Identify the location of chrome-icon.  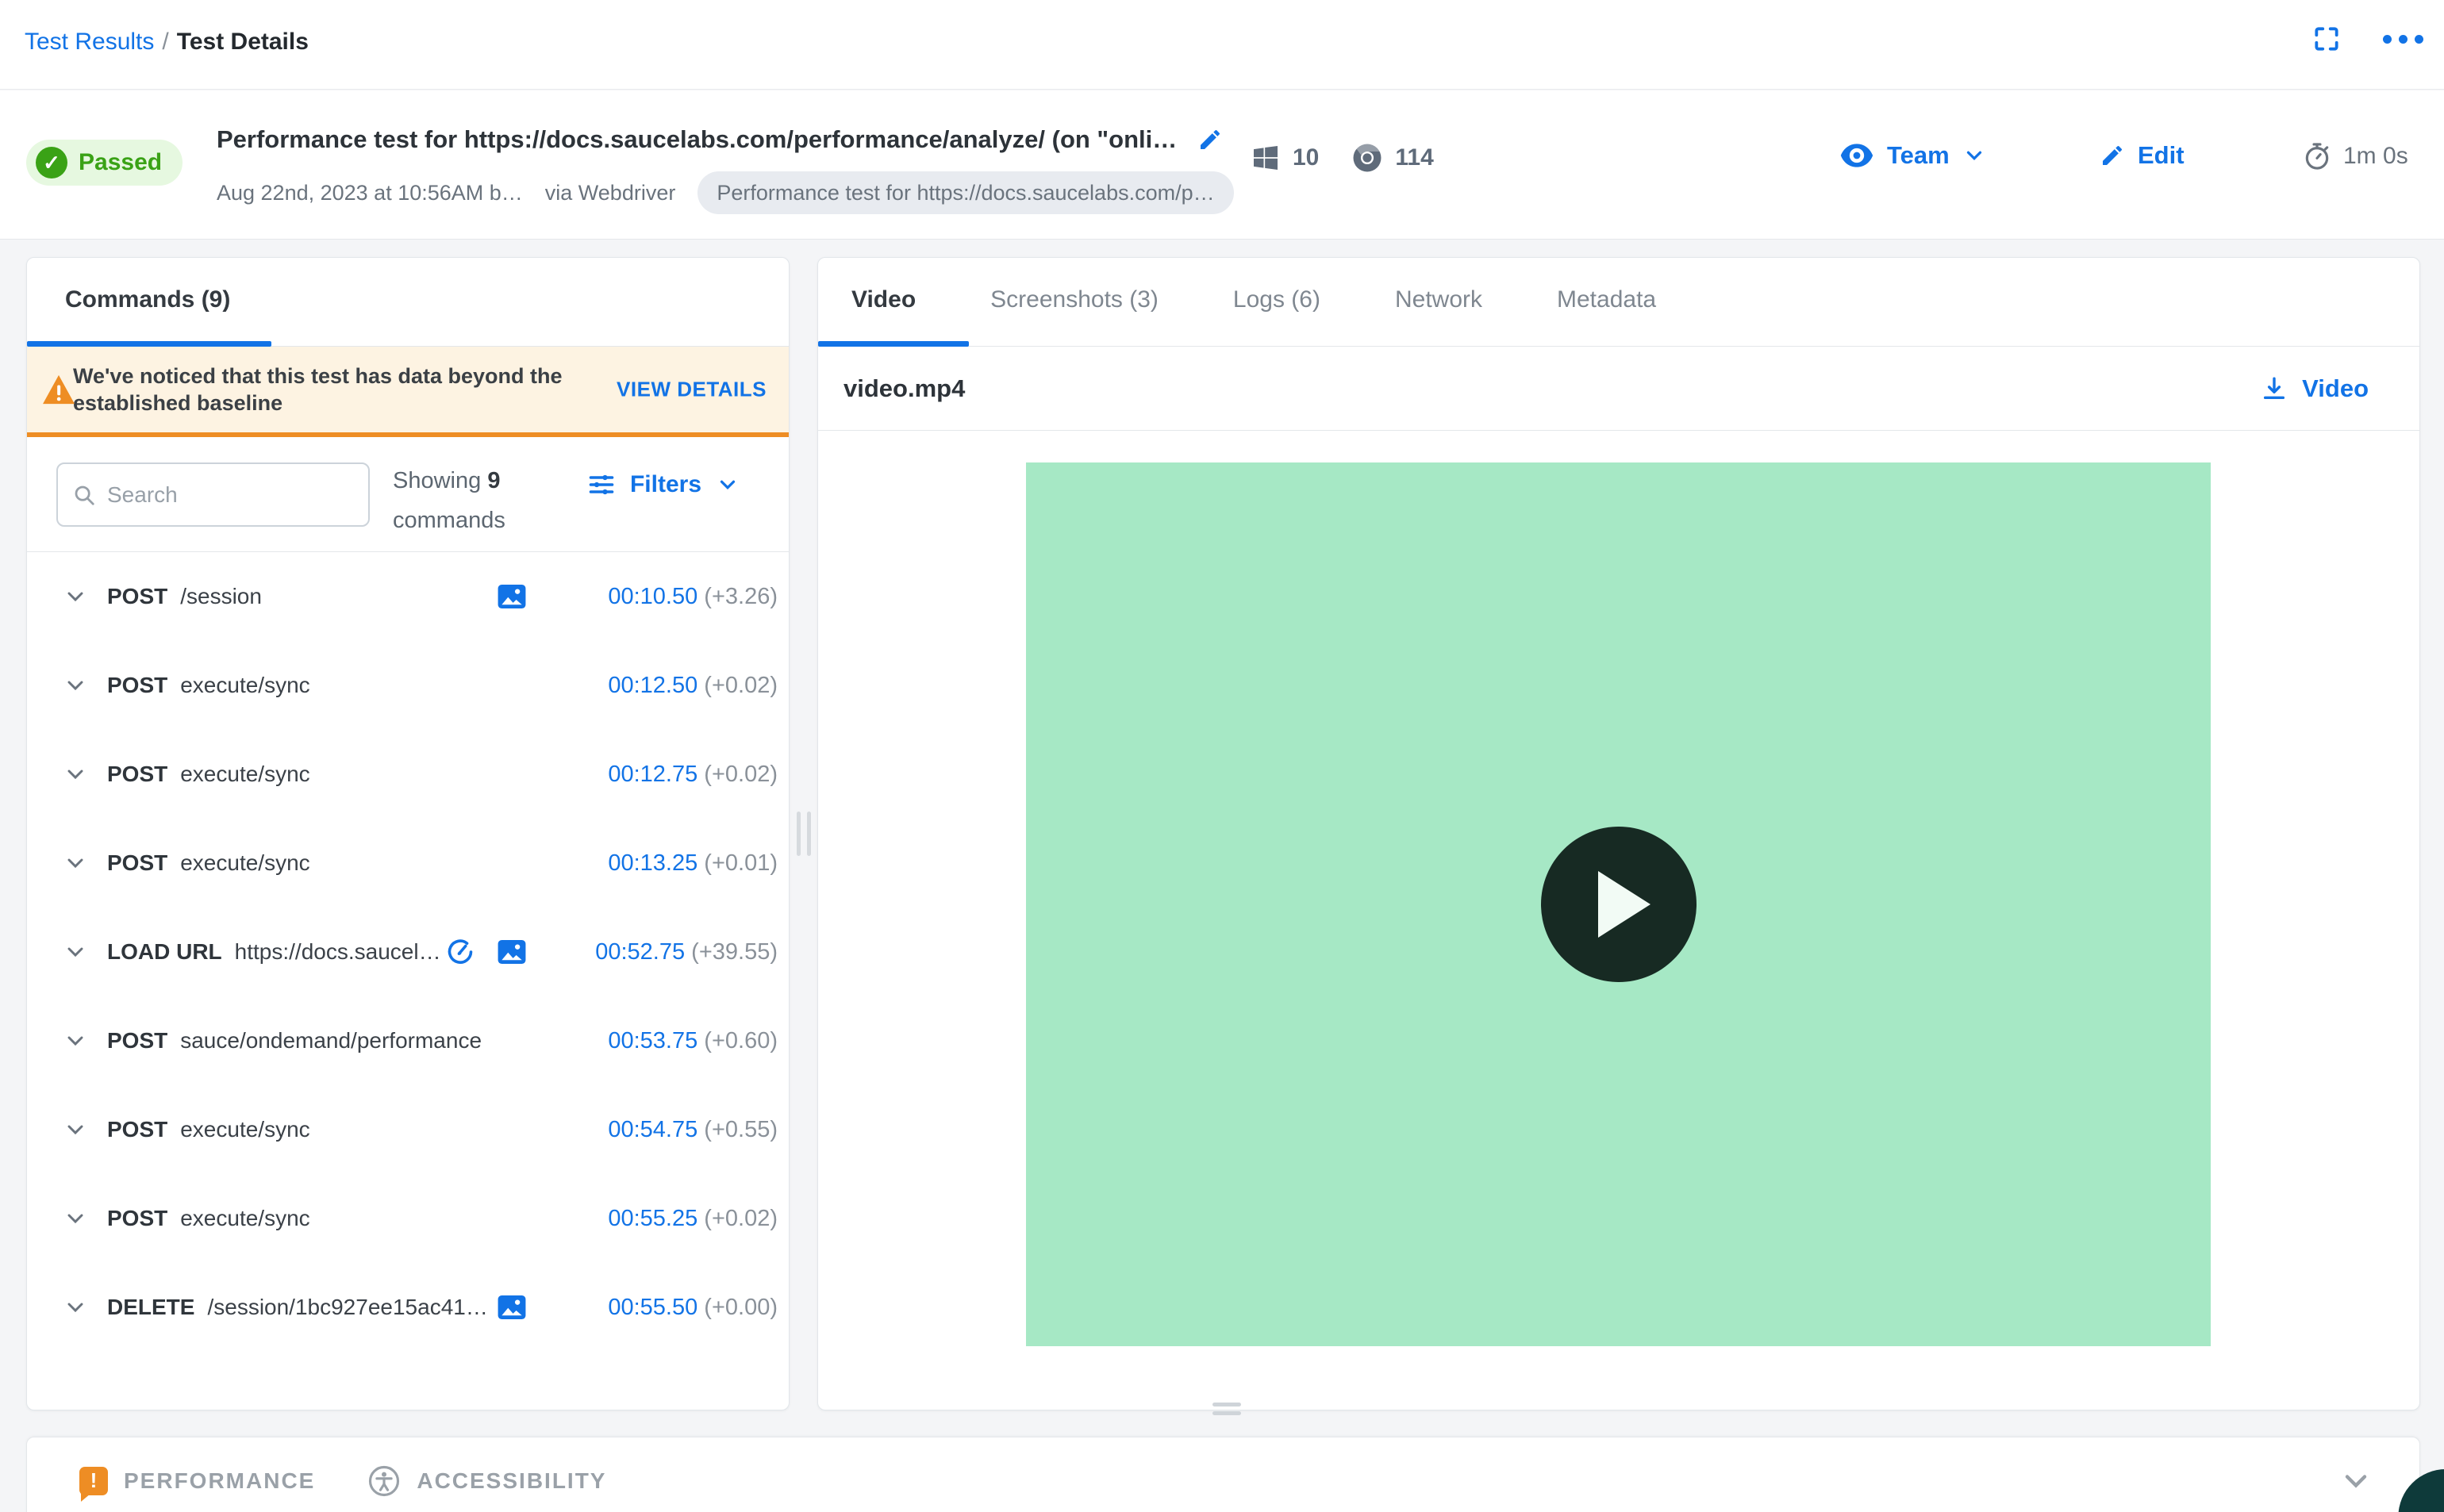
(1367, 158).